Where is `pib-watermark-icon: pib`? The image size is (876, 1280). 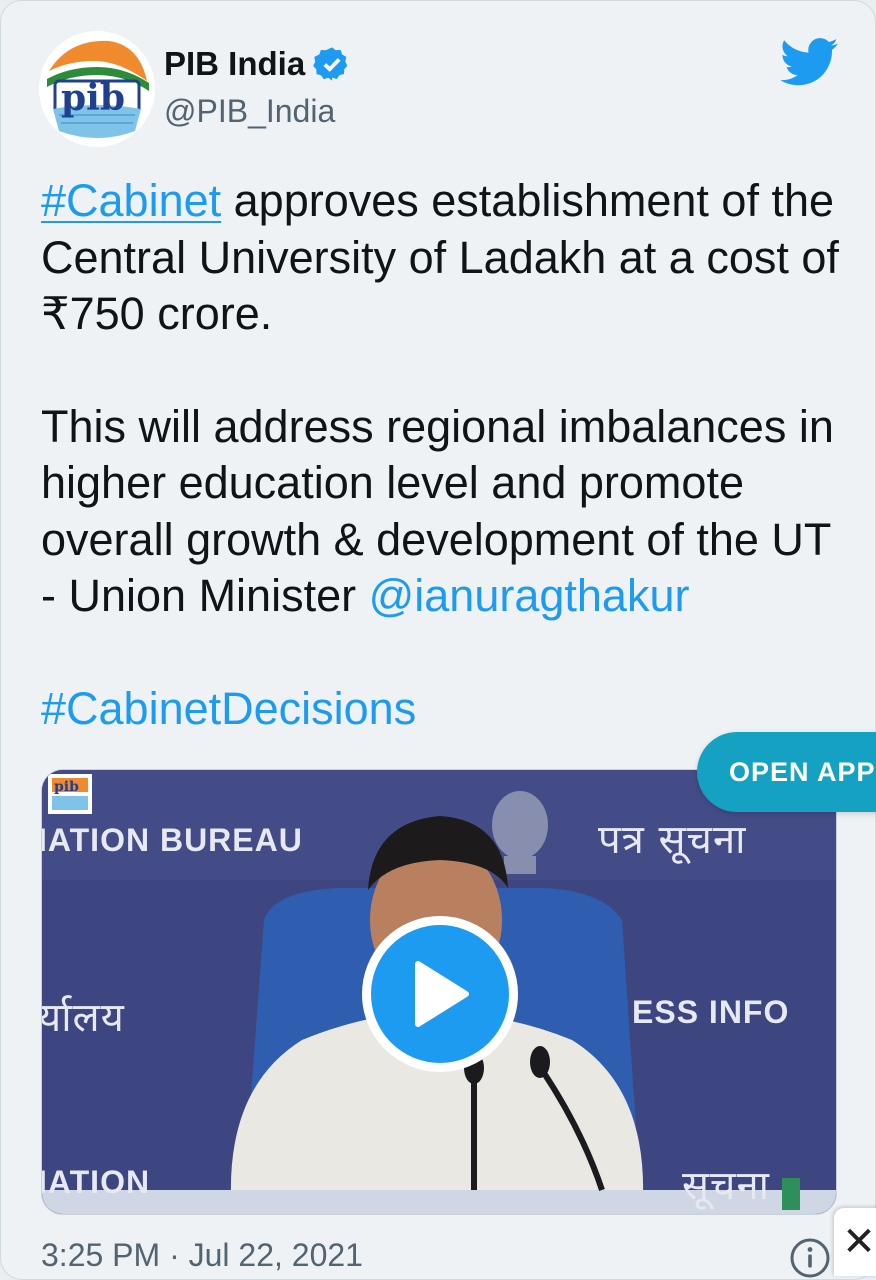
pib-watermark-icon: pib is located at coordinates (70, 794).